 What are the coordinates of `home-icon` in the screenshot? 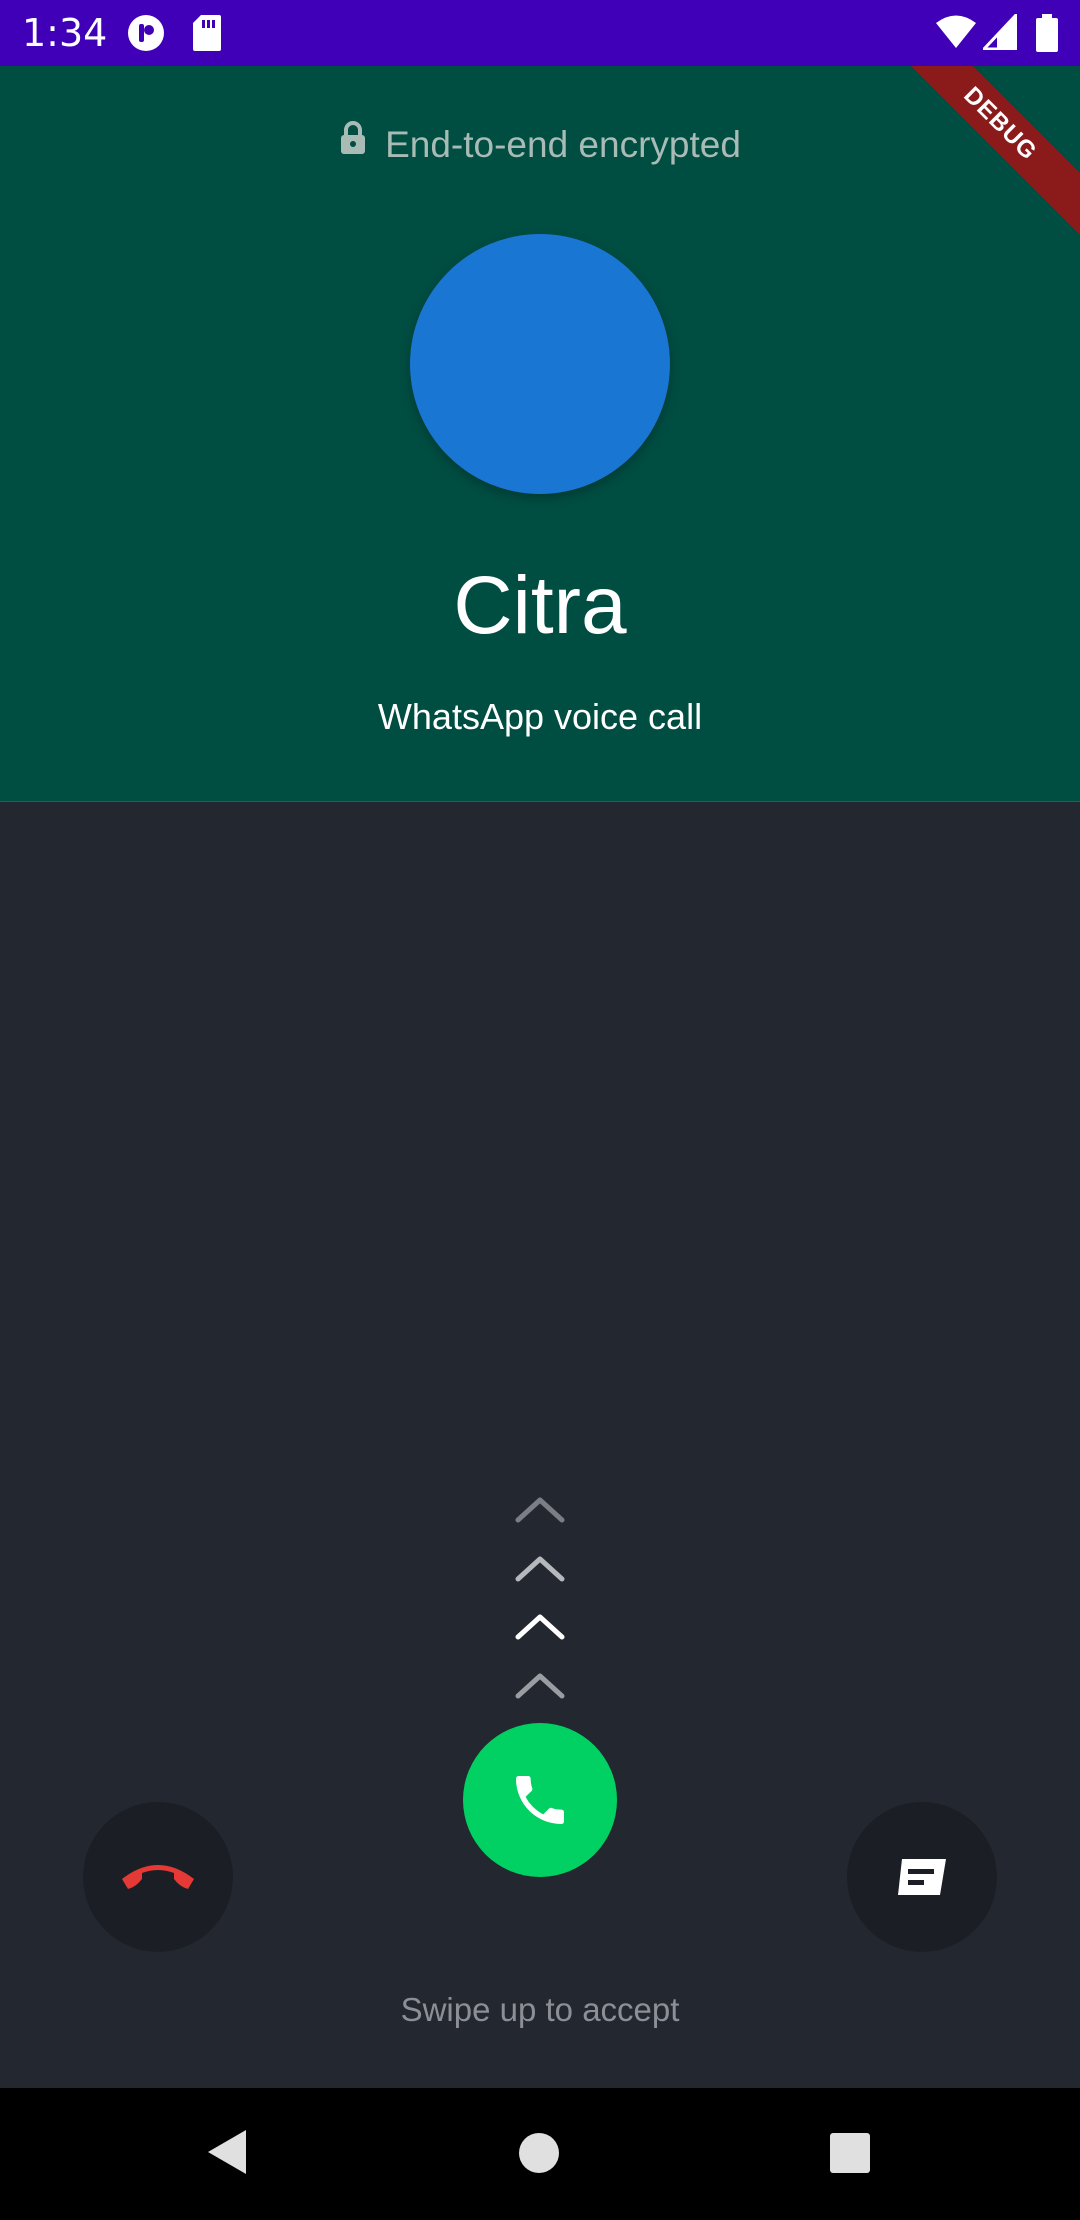 It's located at (539, 2153).